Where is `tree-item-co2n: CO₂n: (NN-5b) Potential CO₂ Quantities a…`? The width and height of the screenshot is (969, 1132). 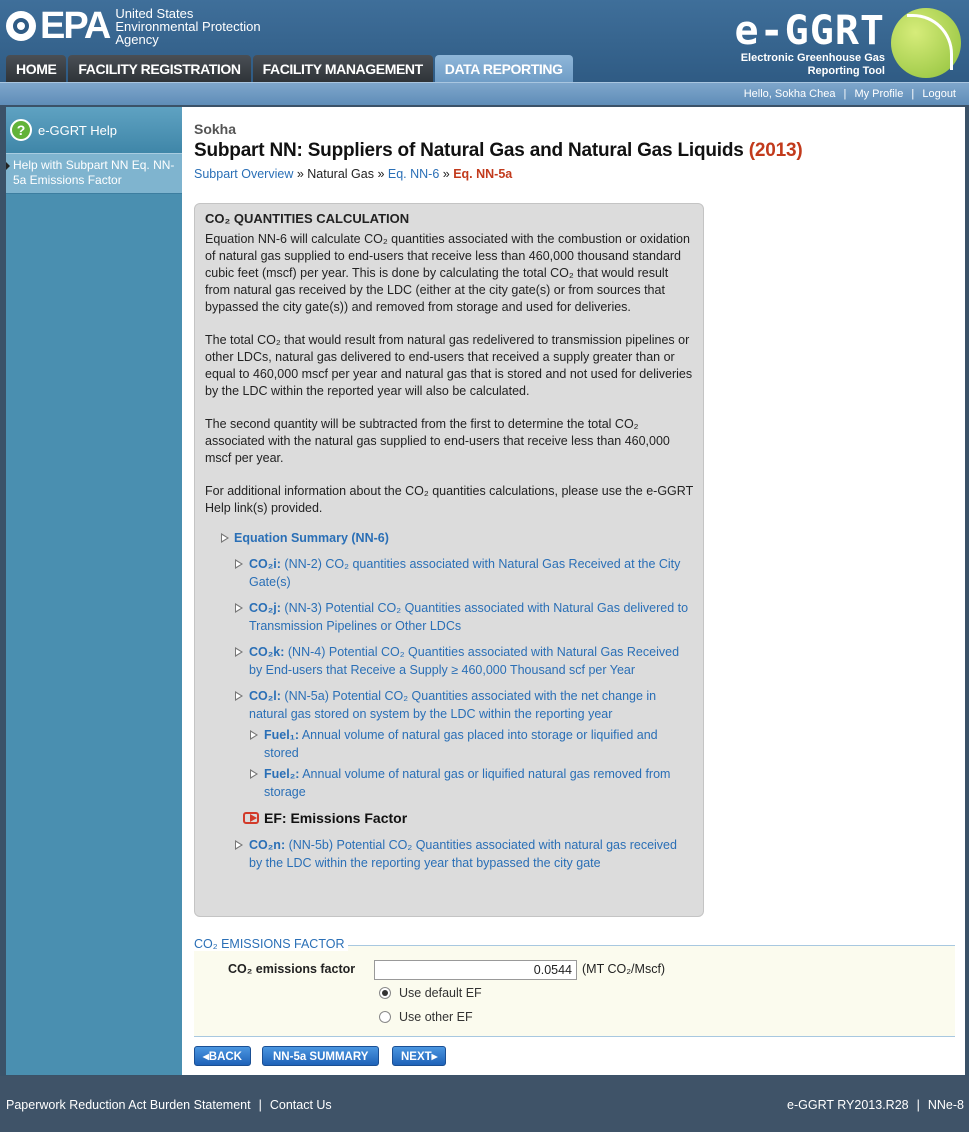 tree-item-co2n: CO₂n: (NN-5b) Potential CO₂ Quantities a… is located at coordinates (449, 854).